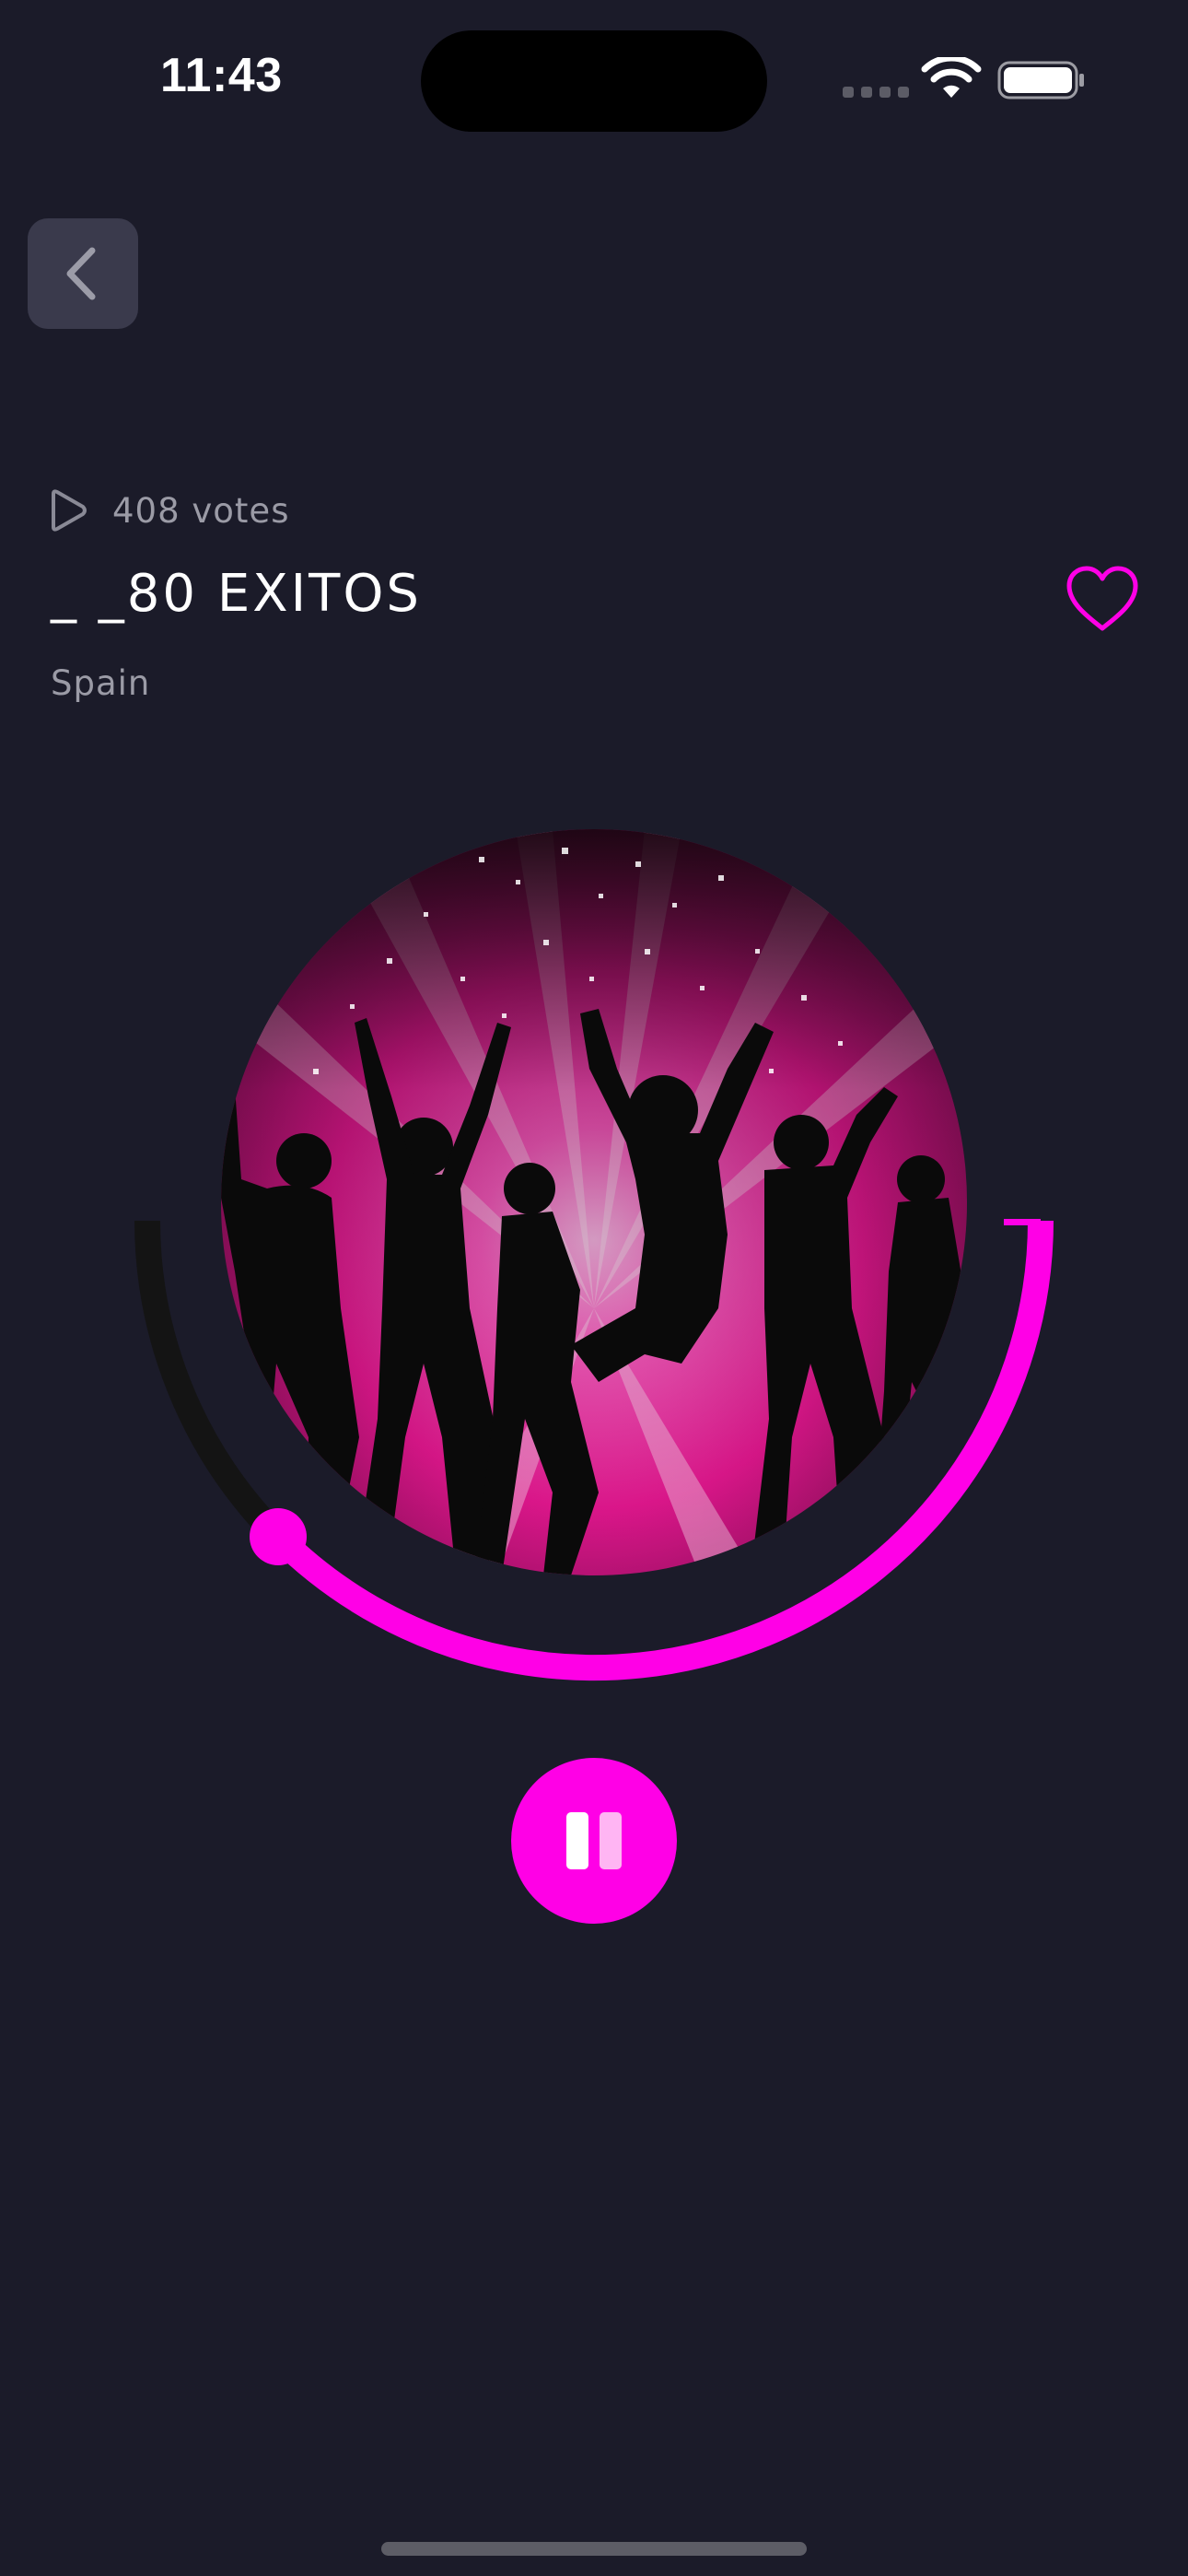  What do you see at coordinates (951, 77) in the screenshot?
I see `wifi-icon` at bounding box center [951, 77].